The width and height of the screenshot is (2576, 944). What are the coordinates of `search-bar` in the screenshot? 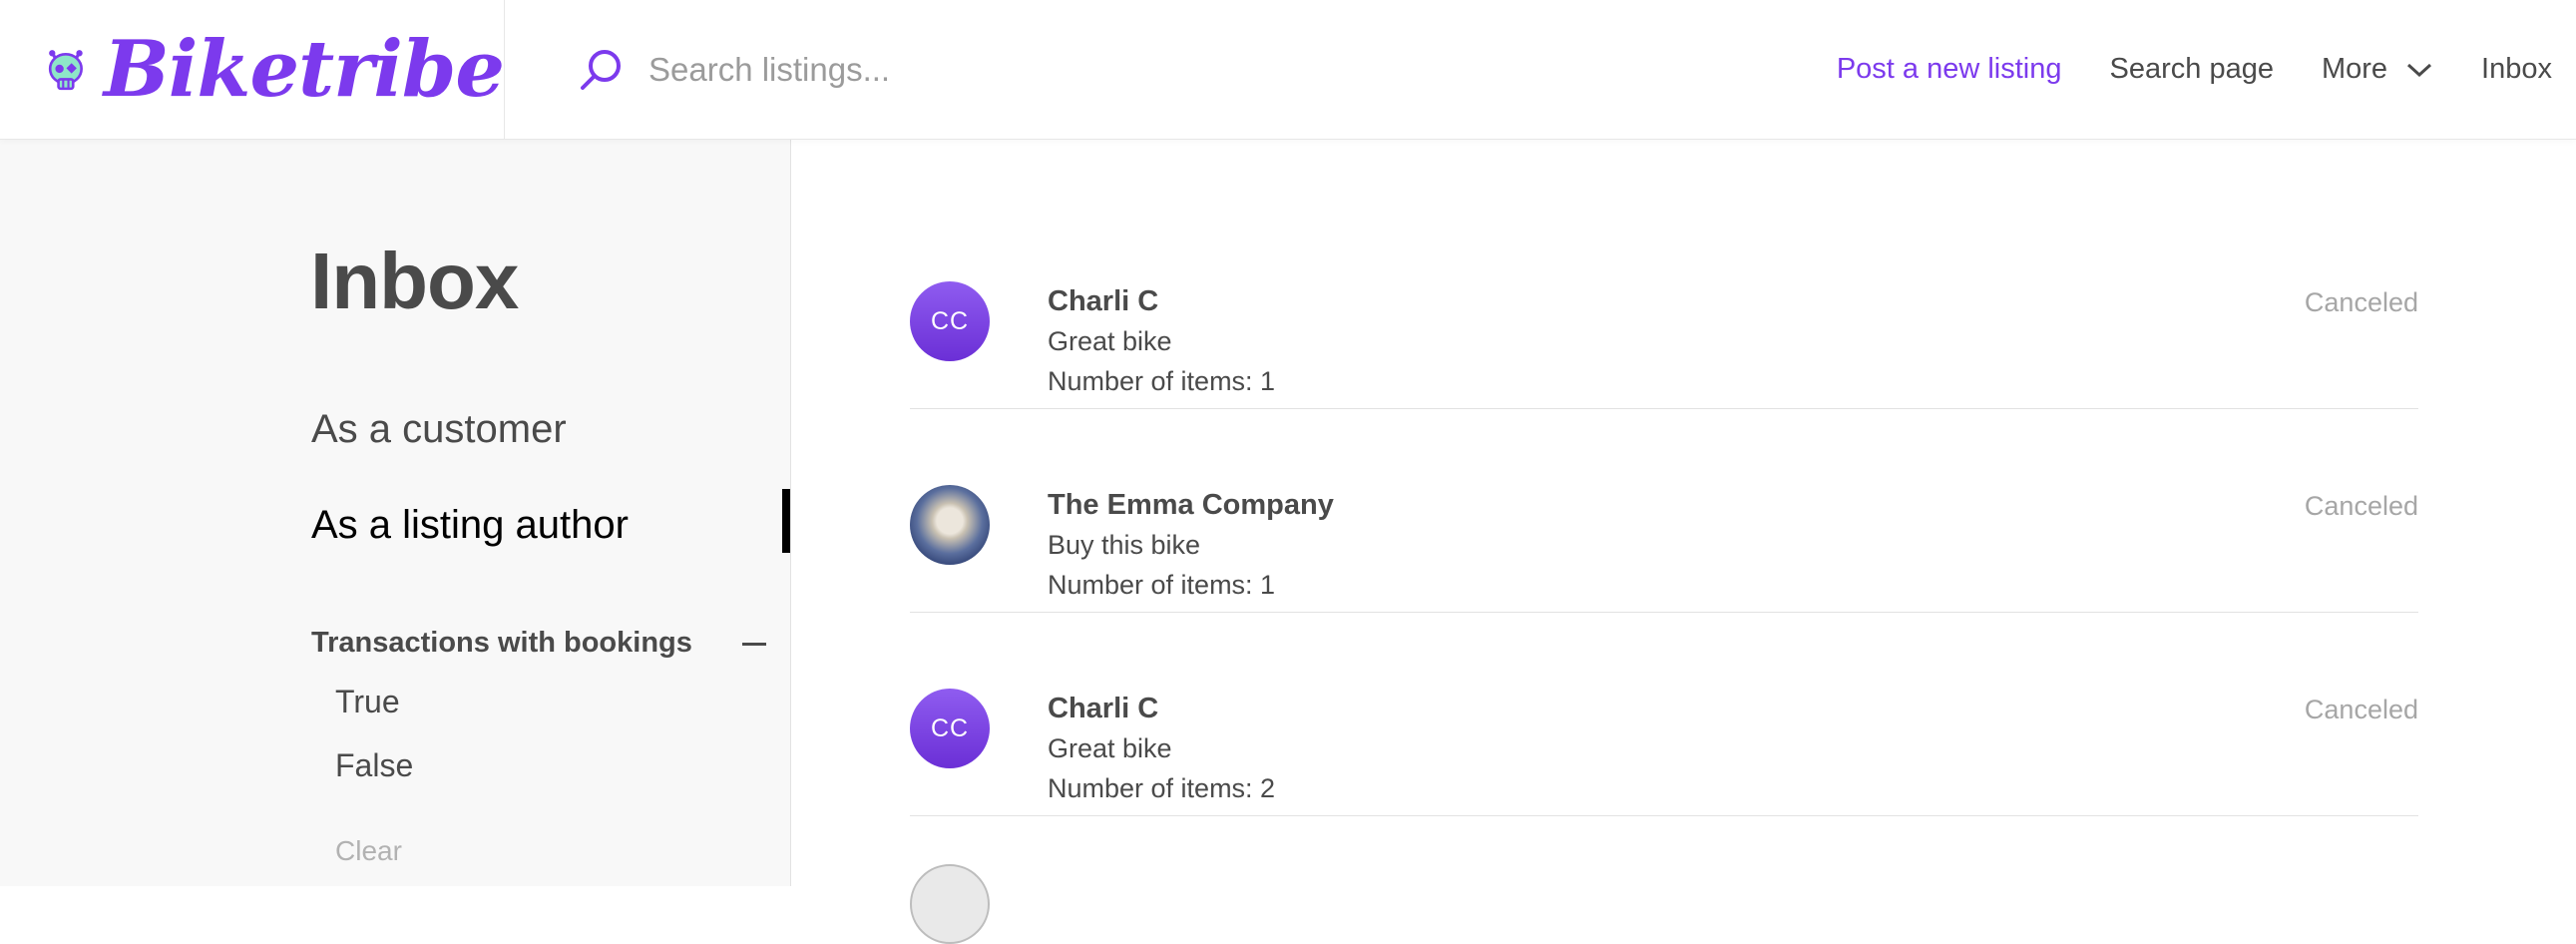 It's located at (1171, 70).